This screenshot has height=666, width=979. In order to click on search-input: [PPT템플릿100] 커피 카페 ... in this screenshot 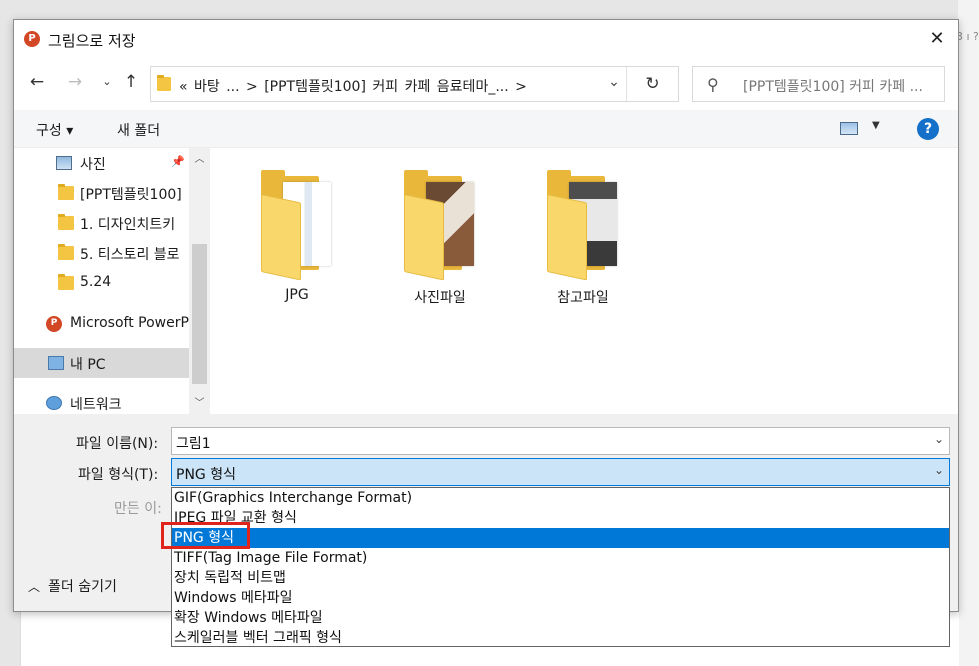, I will do `click(833, 86)`.